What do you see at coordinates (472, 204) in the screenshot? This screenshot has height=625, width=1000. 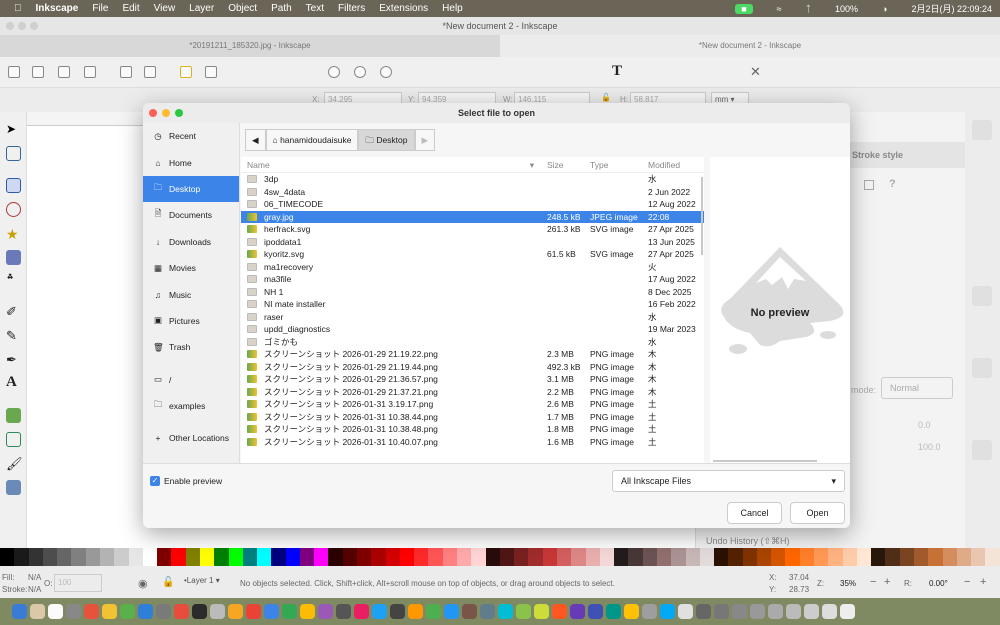 I see `file-row: 06_TIMECODE 12 Aug 2022` at bounding box center [472, 204].